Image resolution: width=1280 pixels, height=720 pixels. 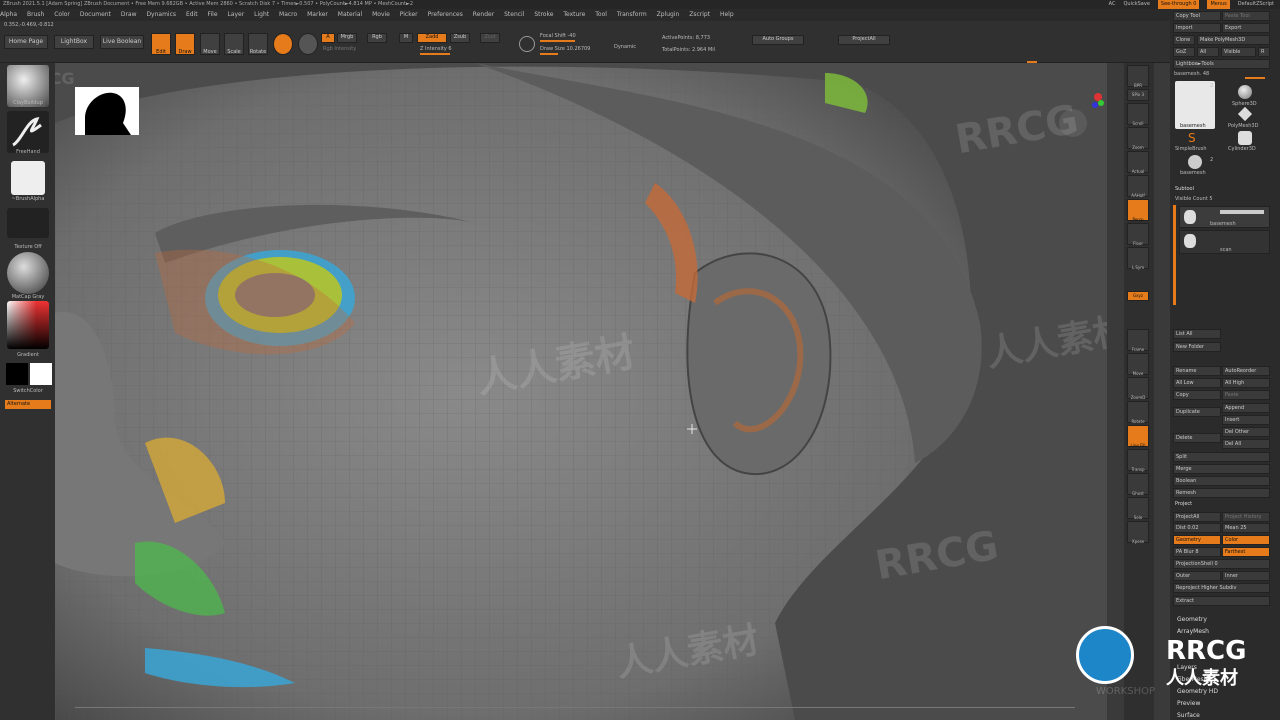 What do you see at coordinates (283, 44) in the screenshot?
I see `material-sphere-icon` at bounding box center [283, 44].